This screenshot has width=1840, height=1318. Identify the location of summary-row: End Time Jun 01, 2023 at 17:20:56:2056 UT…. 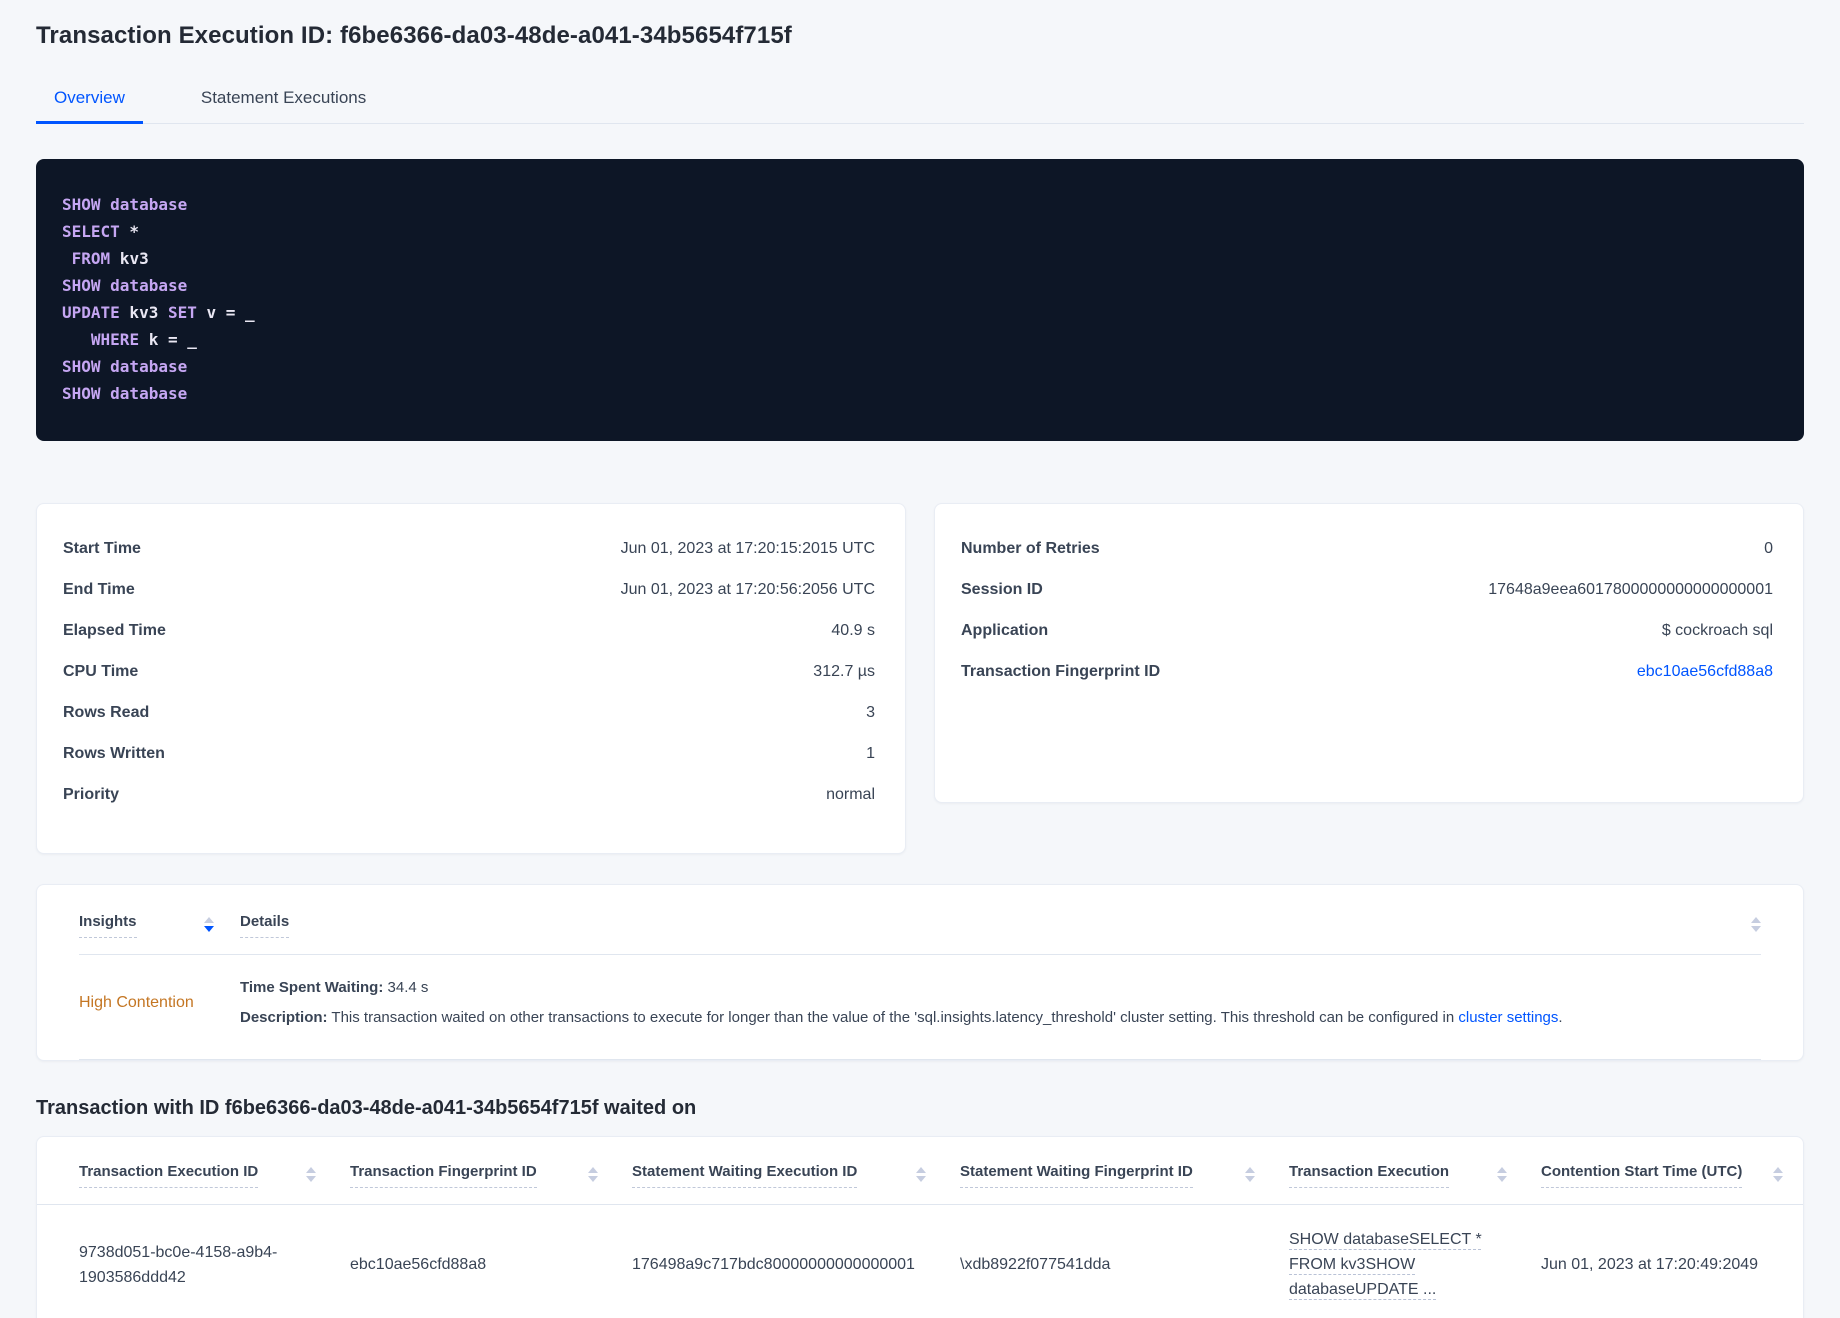
(469, 601).